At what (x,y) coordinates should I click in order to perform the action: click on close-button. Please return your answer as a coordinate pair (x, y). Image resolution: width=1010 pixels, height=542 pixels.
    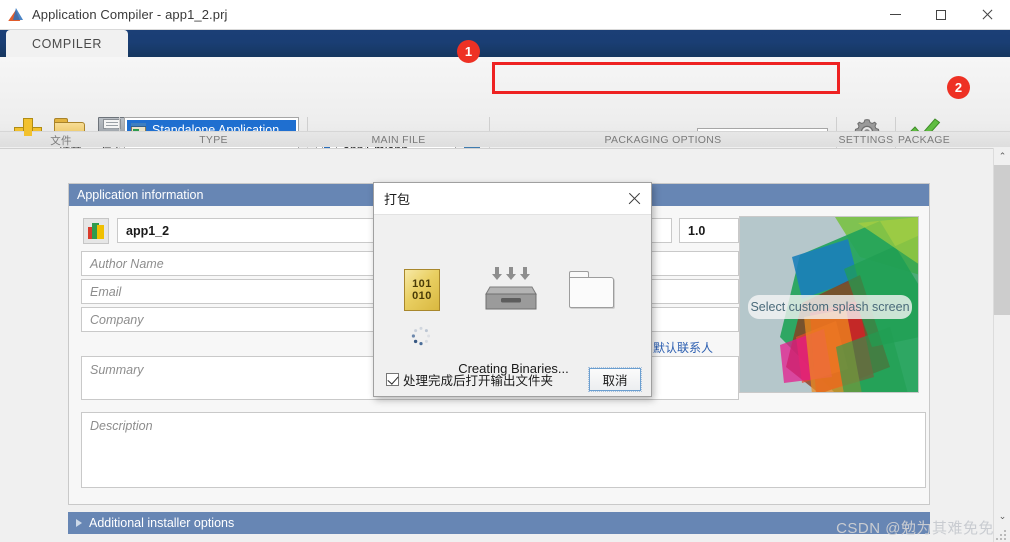
    Looking at the image, I should click on (987, 15).